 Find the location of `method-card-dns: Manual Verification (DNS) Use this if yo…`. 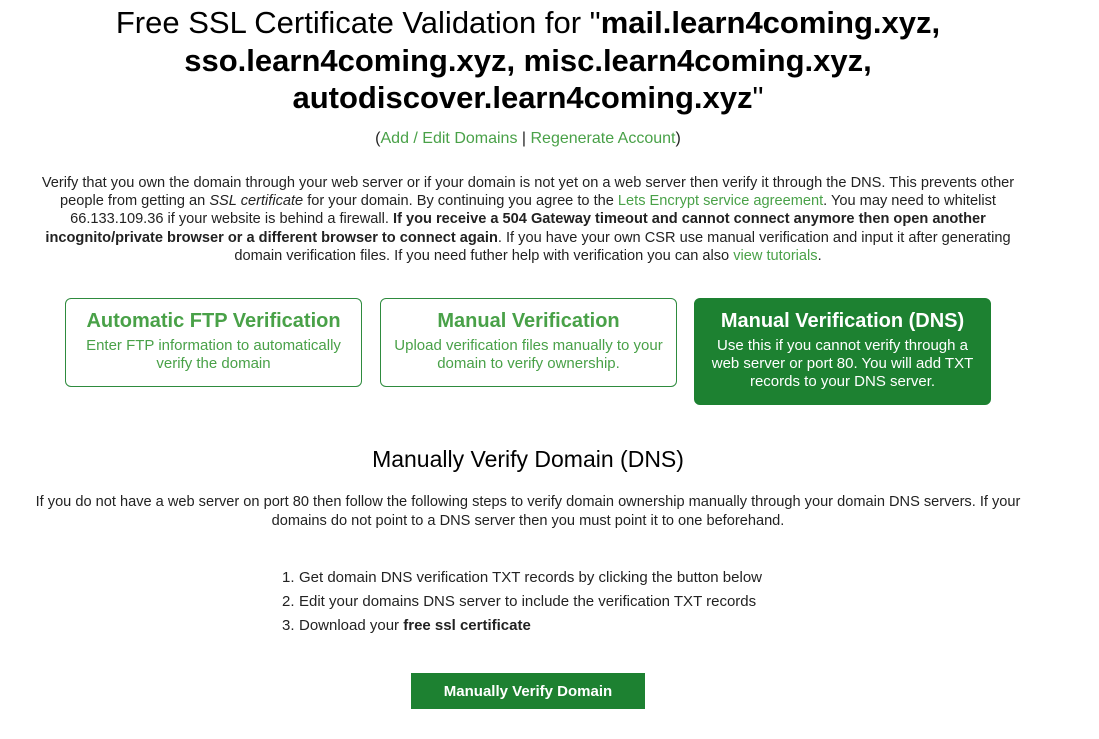

method-card-dns: Manual Verification (DNS) Use this if yo… is located at coordinates (842, 351).